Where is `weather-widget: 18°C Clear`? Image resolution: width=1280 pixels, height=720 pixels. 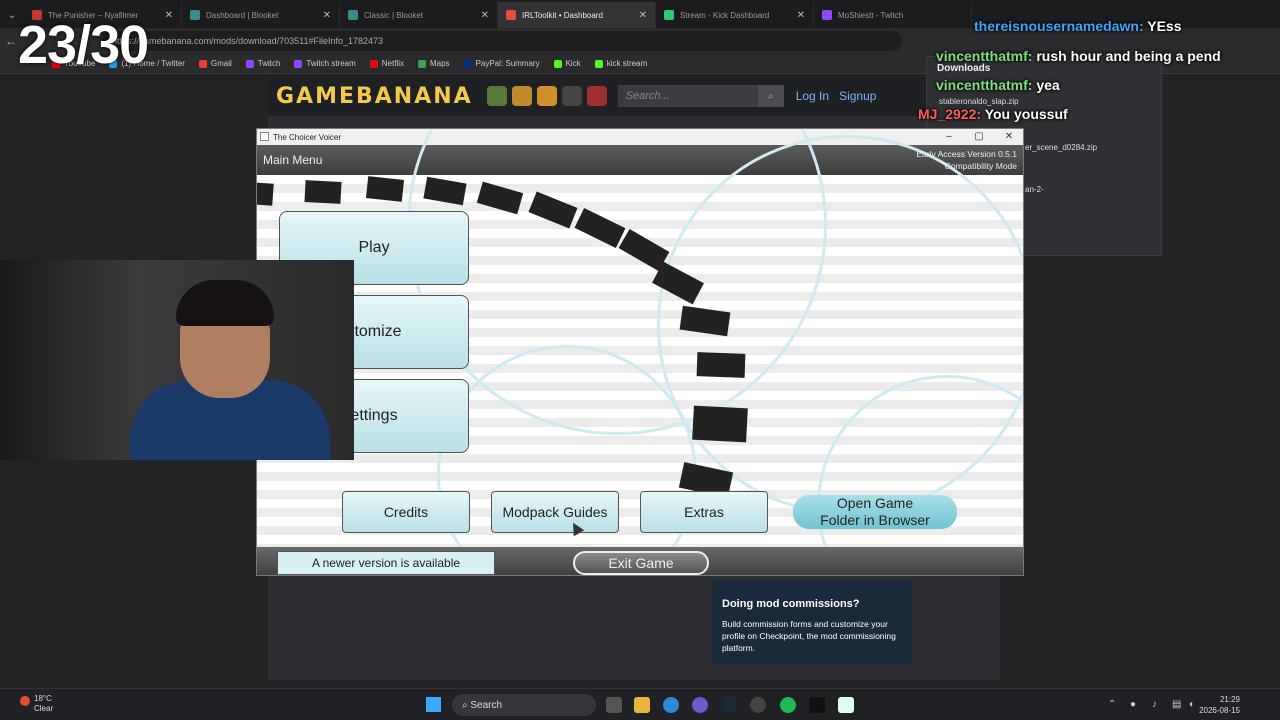
weather-widget: 18°C Clear is located at coordinates (36, 704).